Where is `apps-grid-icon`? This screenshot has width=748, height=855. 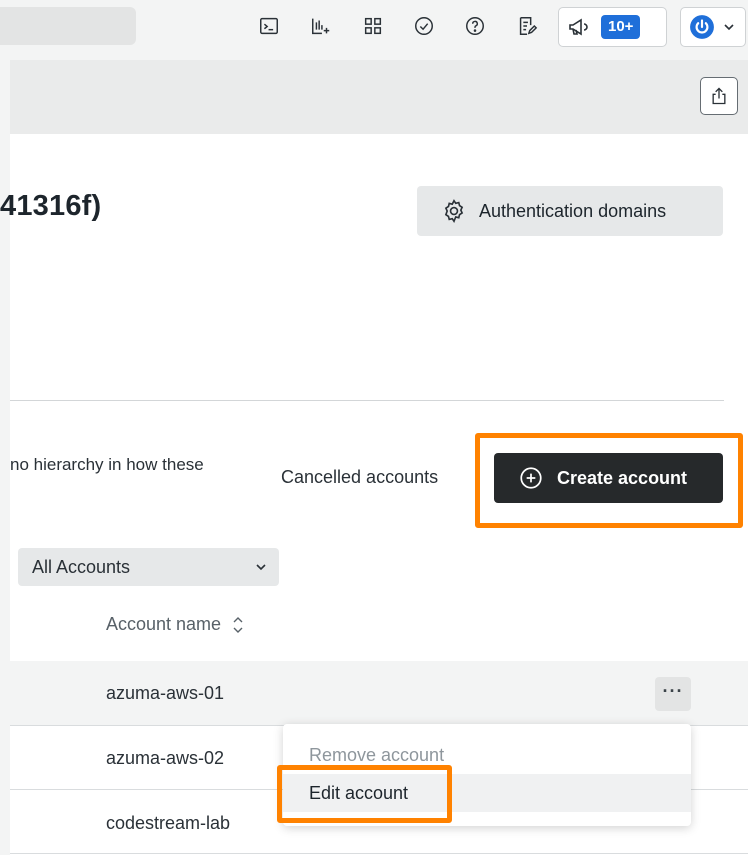
apps-grid-icon is located at coordinates (373, 26).